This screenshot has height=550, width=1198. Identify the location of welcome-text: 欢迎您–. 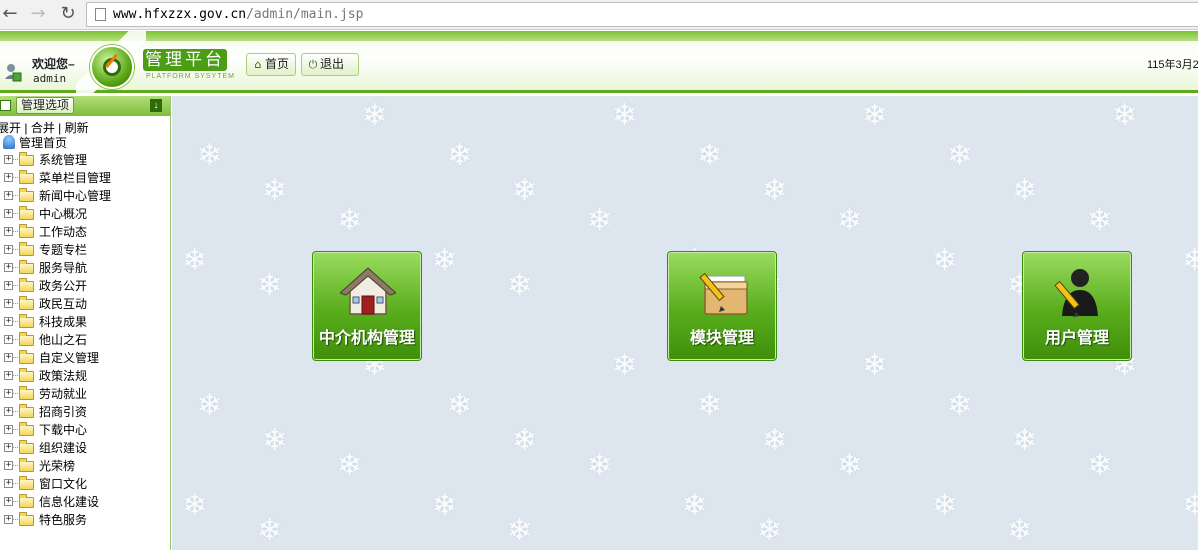
(53, 64).